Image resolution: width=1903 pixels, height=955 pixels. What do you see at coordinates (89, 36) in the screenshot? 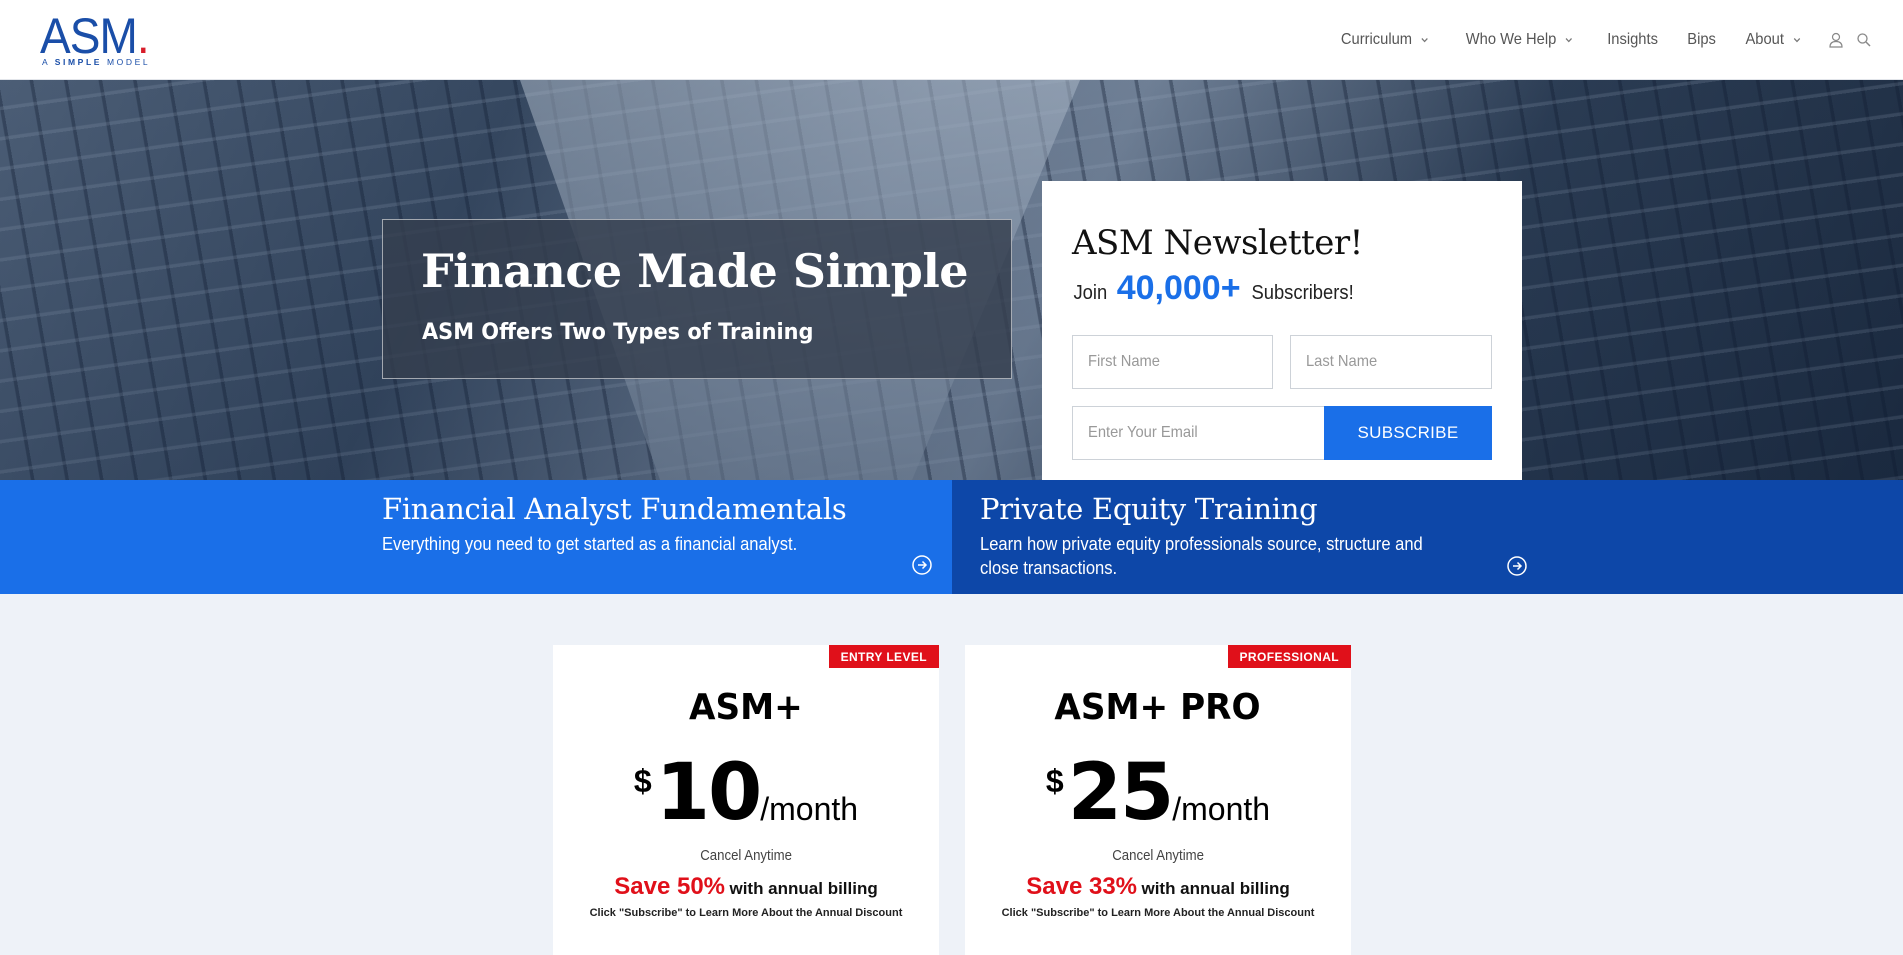
I see `logo-text: ASM` at bounding box center [89, 36].